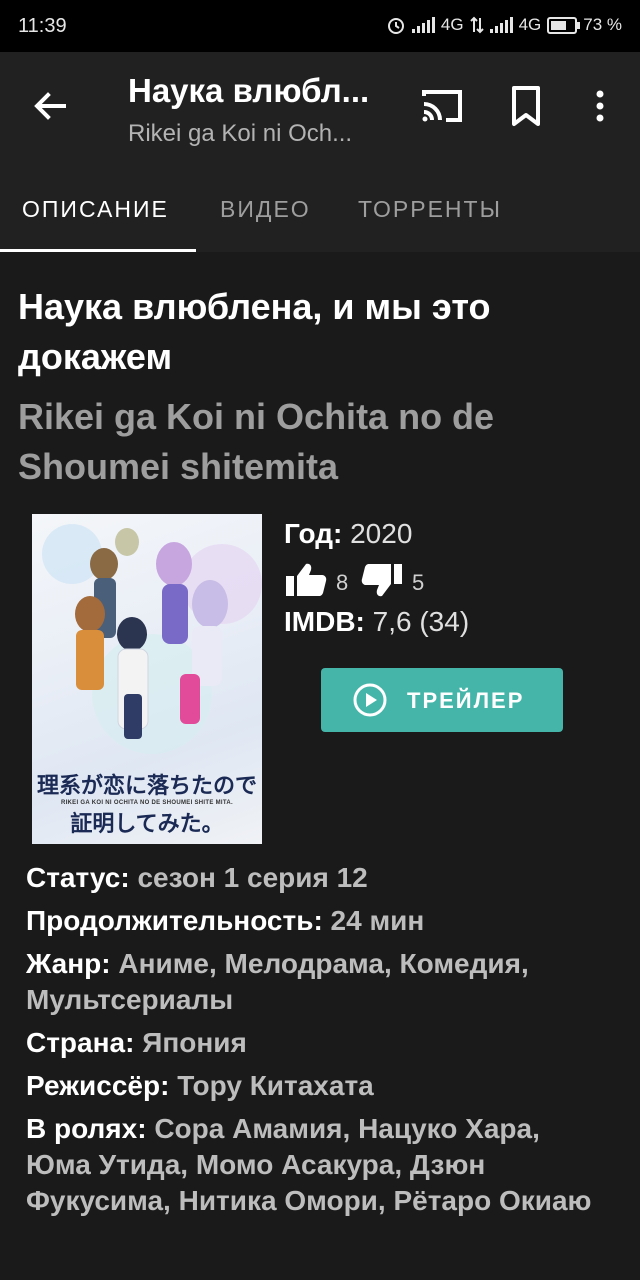 This screenshot has height=1280, width=640. I want to click on data-transfer-icon, so click(476, 25).